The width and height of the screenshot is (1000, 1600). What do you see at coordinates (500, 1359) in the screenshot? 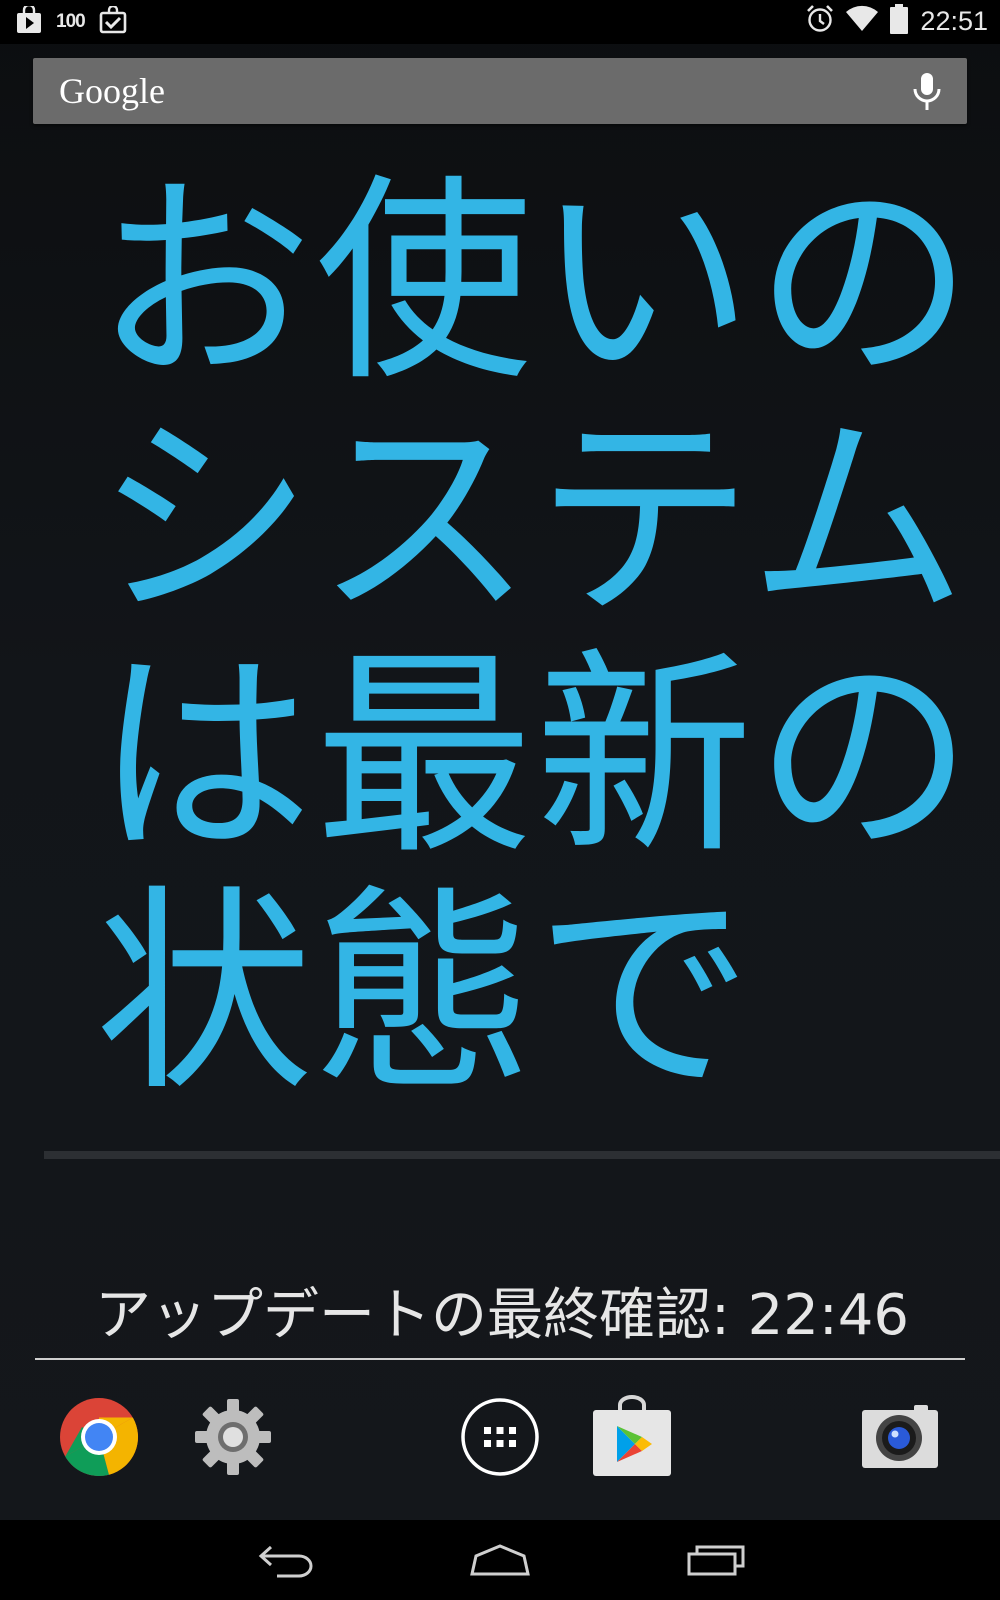
I see `dock-divider` at bounding box center [500, 1359].